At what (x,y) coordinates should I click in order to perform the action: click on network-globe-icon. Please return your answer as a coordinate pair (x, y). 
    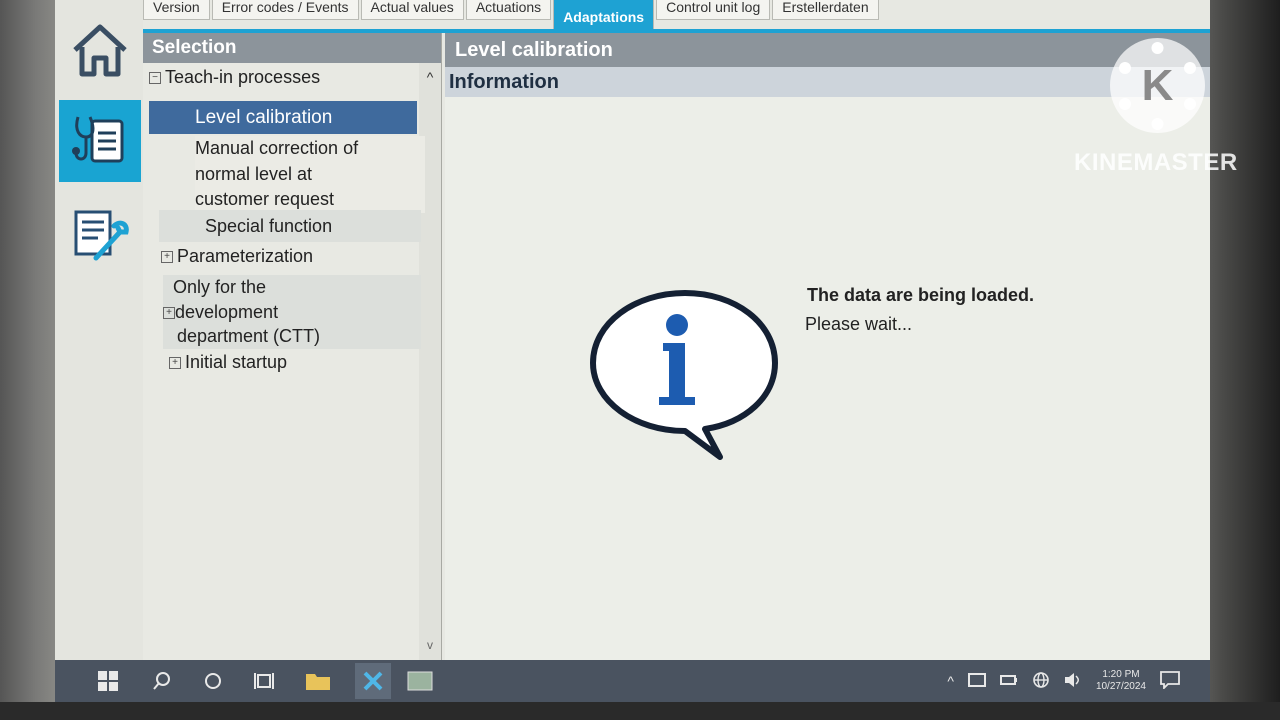
    Looking at the image, I should click on (1041, 681).